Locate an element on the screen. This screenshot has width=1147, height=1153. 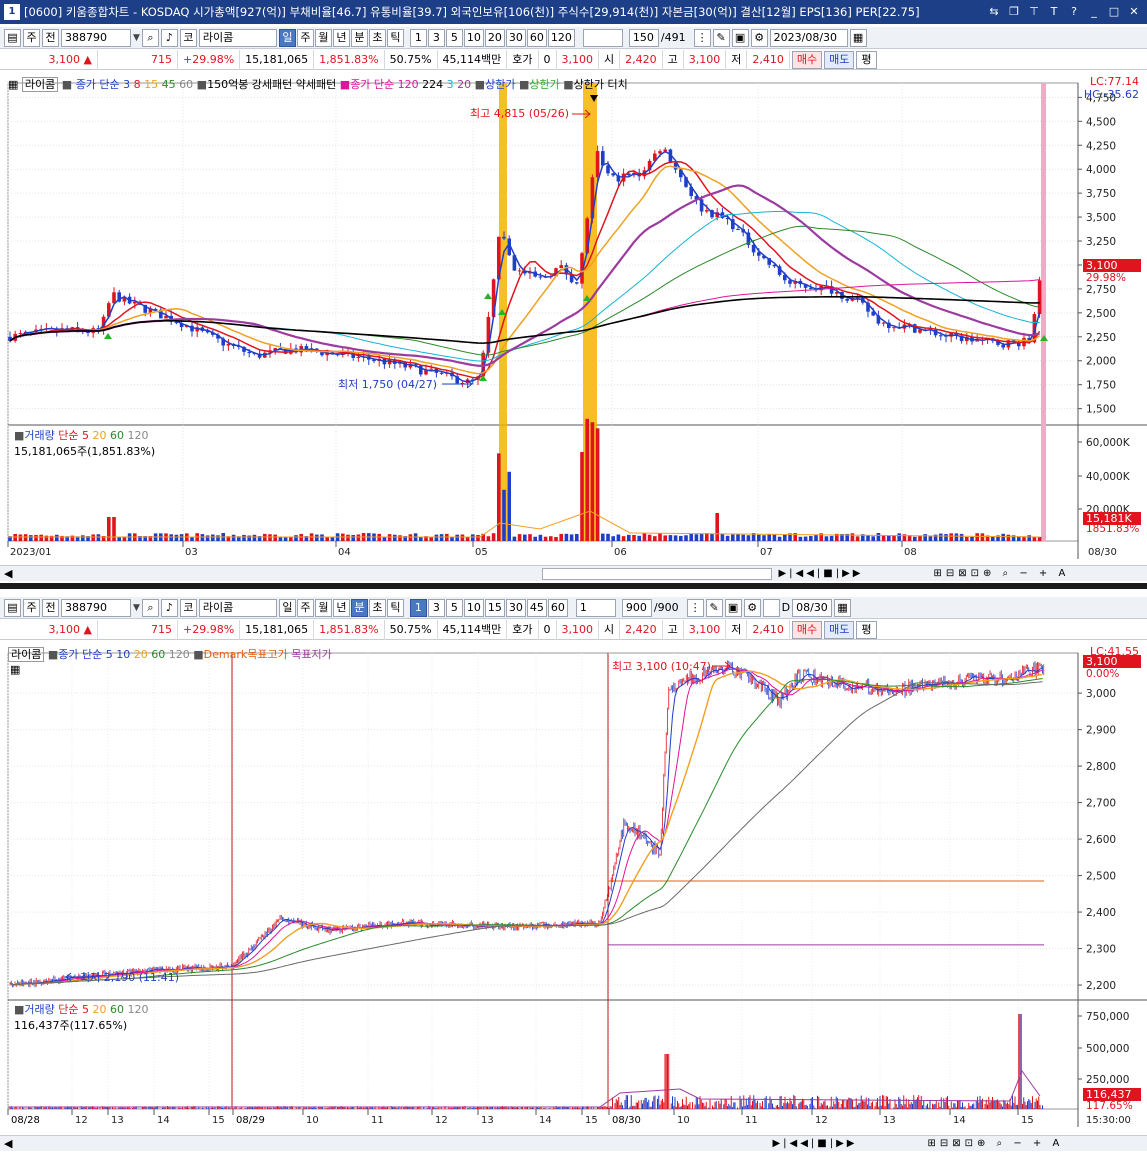
num-button-7: 120 is located at coordinates (561, 37).